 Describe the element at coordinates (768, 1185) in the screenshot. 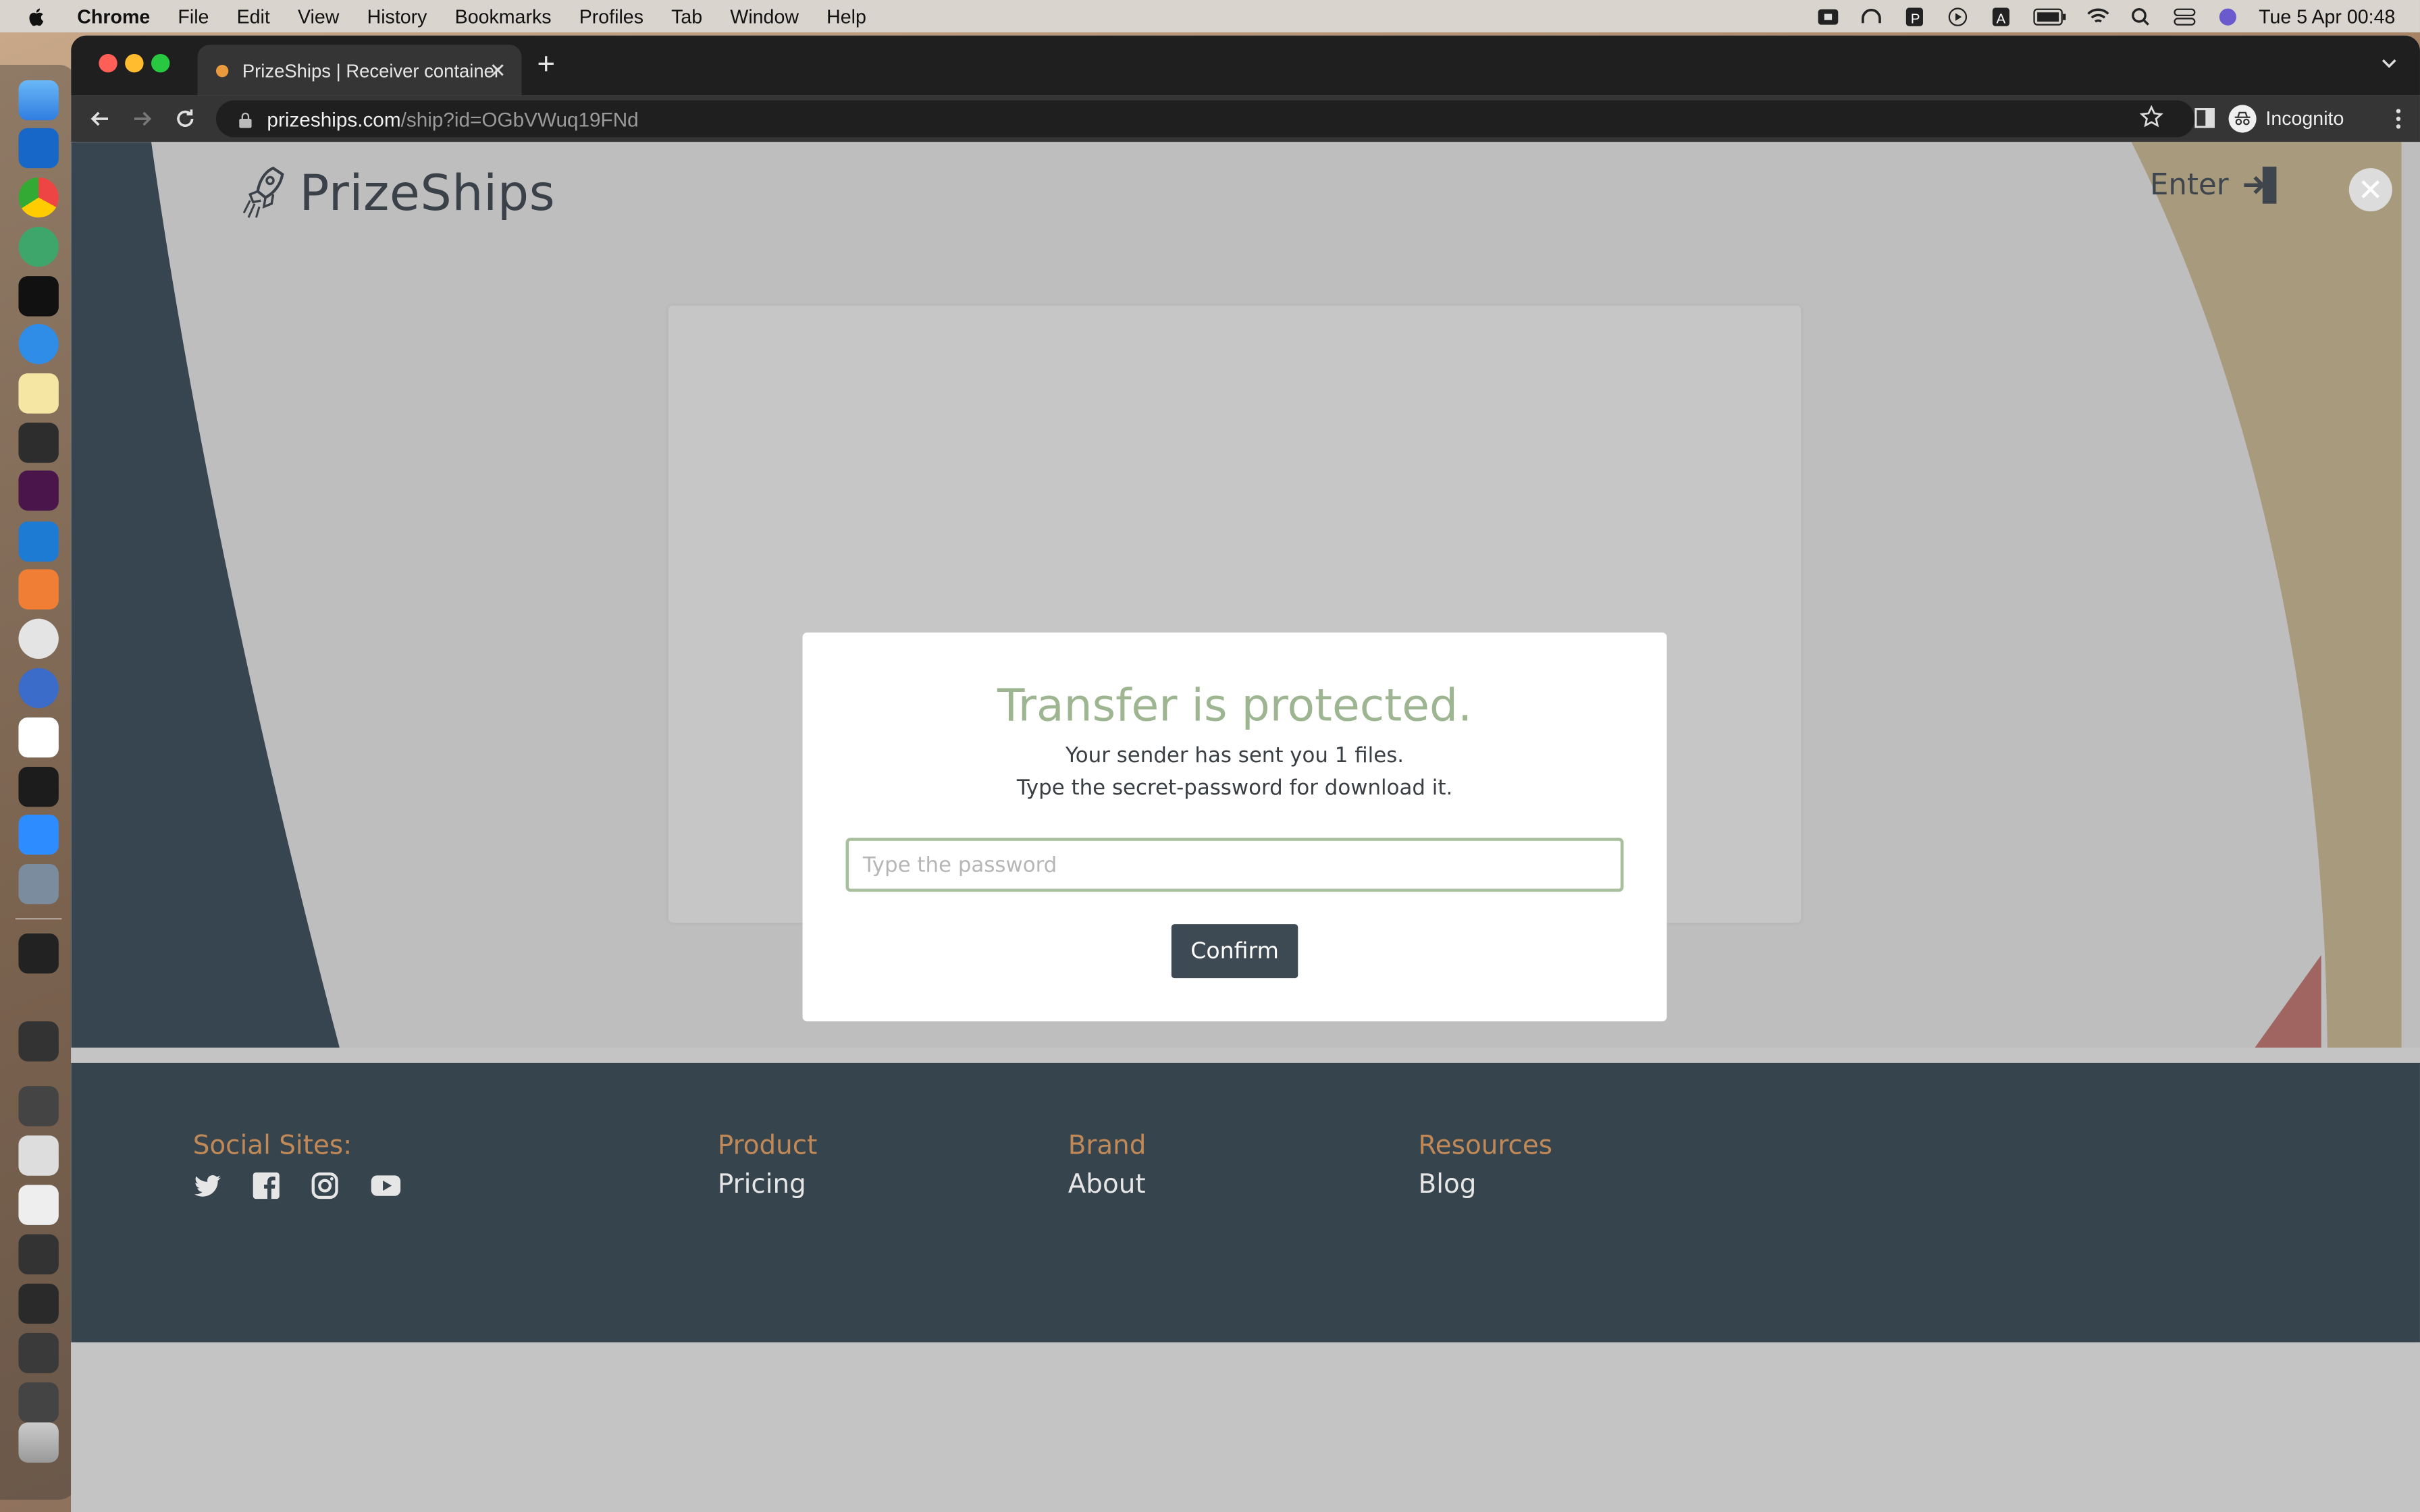

I see `footer-pricing-link: Pricing` at that location.